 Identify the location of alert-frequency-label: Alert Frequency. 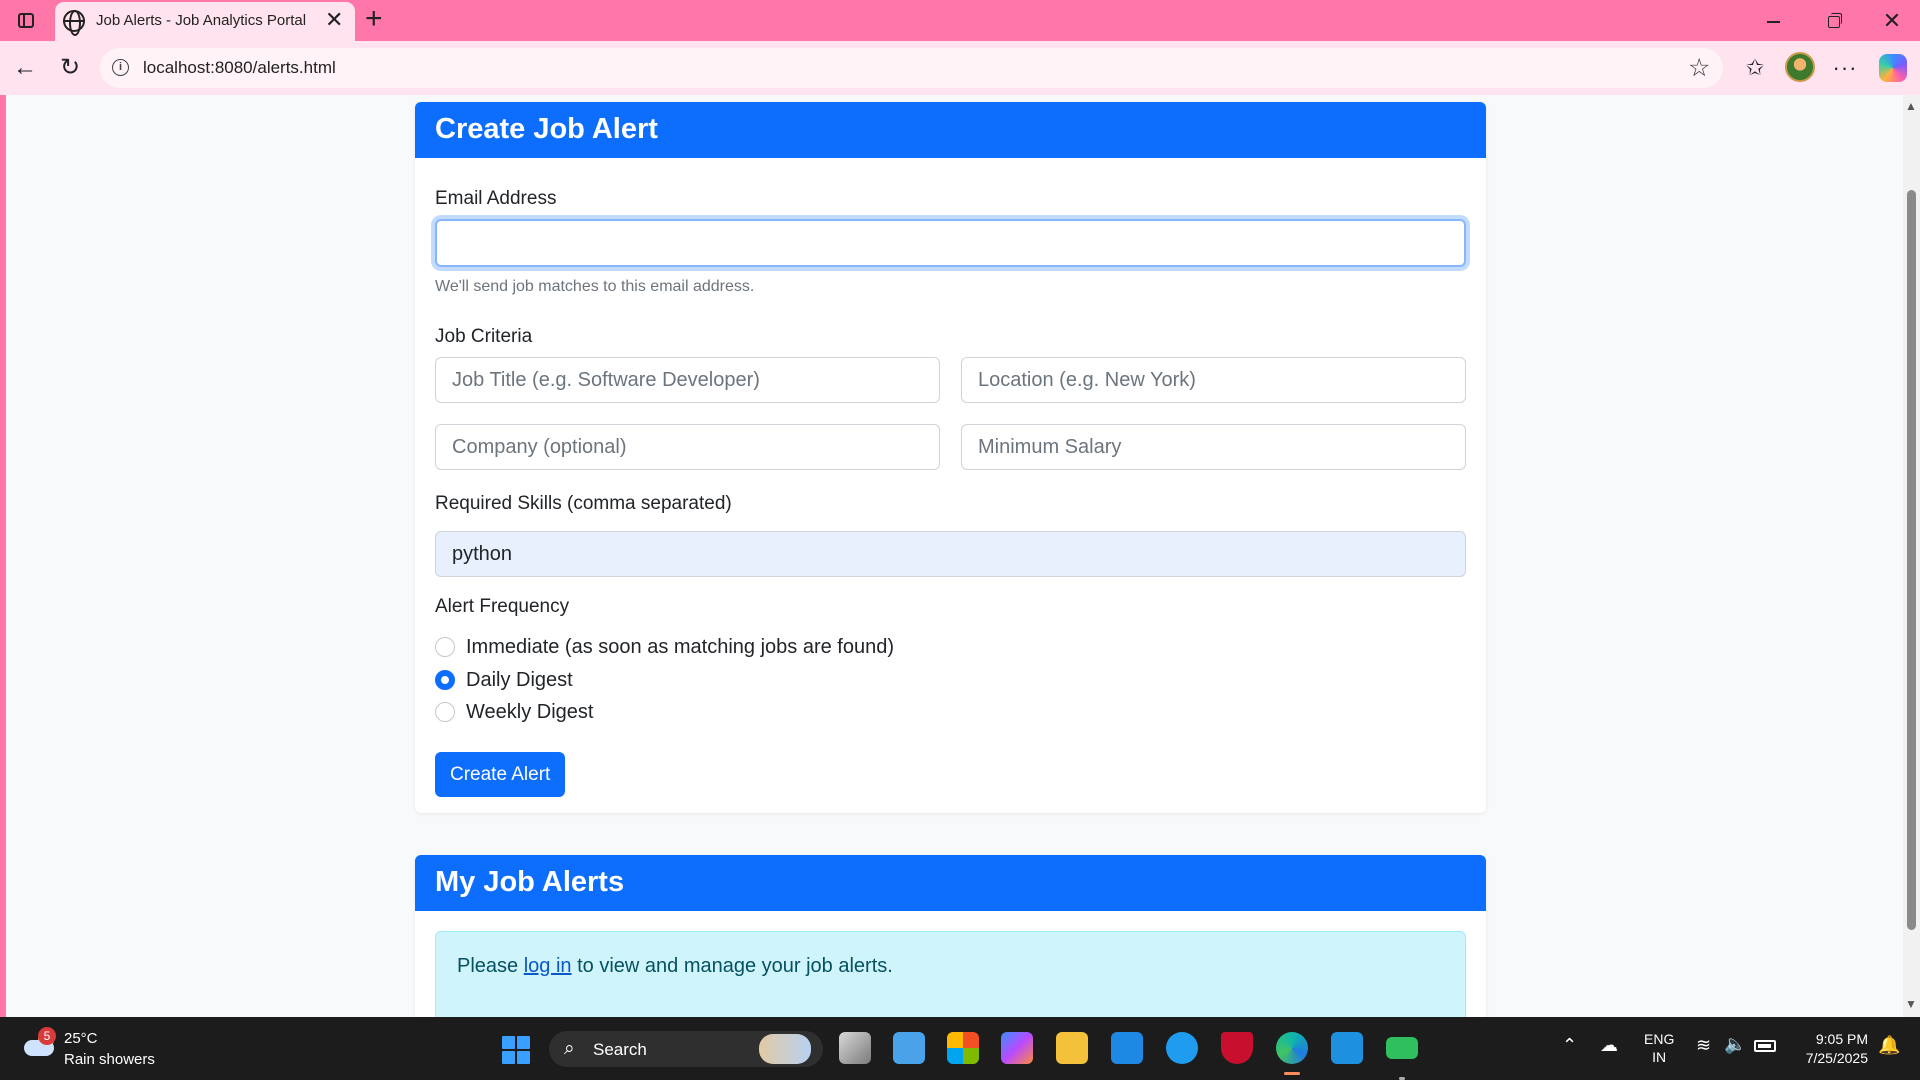
(502, 606).